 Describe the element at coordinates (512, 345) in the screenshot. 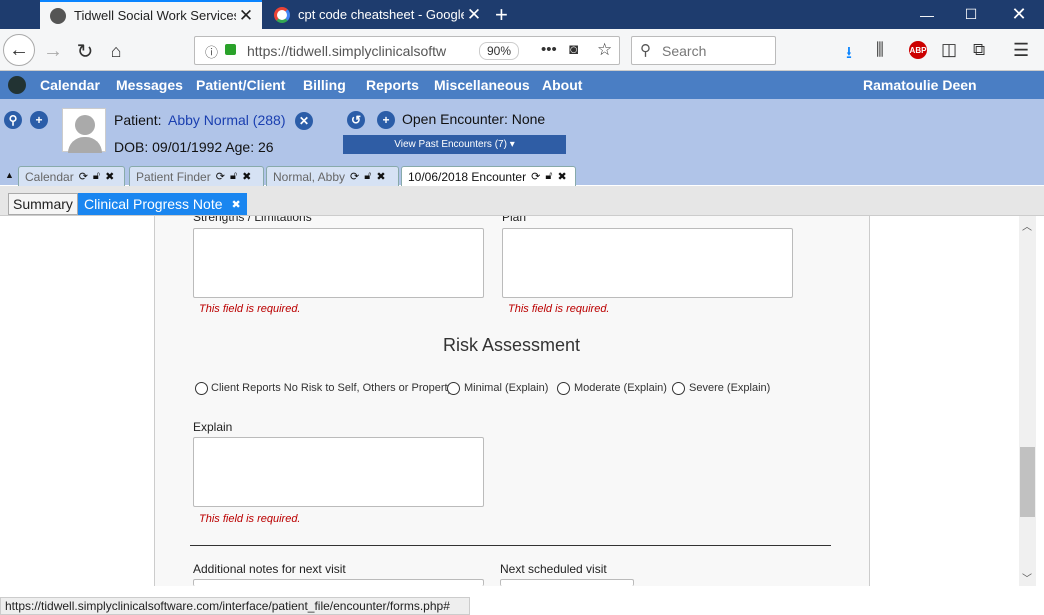

I see `risk-assessment-title: Risk Assessment` at that location.